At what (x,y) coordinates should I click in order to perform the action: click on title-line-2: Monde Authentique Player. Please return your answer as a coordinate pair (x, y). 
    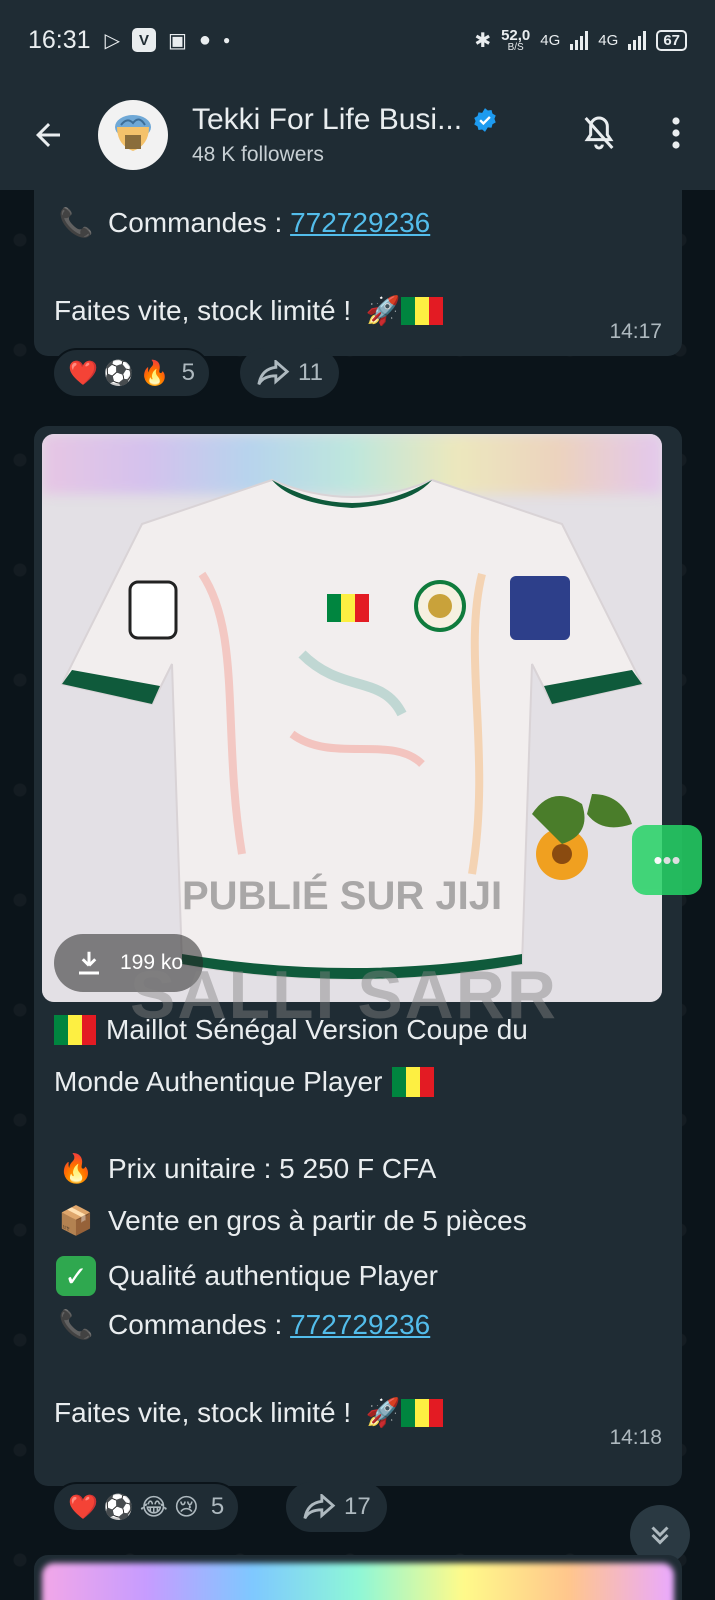
    Looking at the image, I should click on (244, 1082).